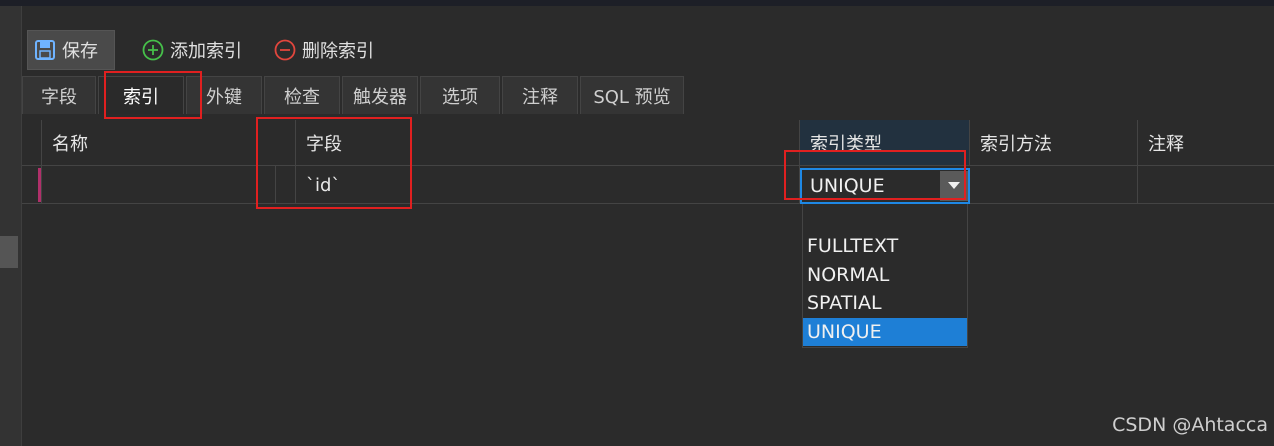 The height and width of the screenshot is (446, 1274). I want to click on chevron-down-icon, so click(954, 185).